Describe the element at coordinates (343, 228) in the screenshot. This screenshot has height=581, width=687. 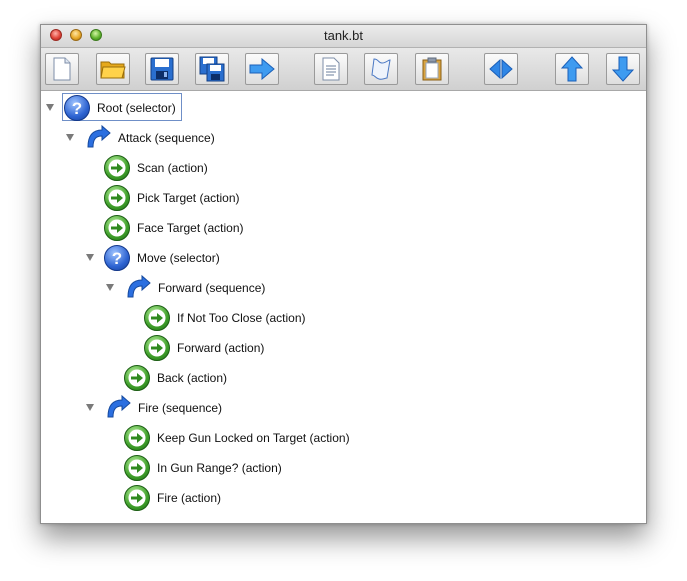
I see `tree-node-row: Face Target (action)` at that location.